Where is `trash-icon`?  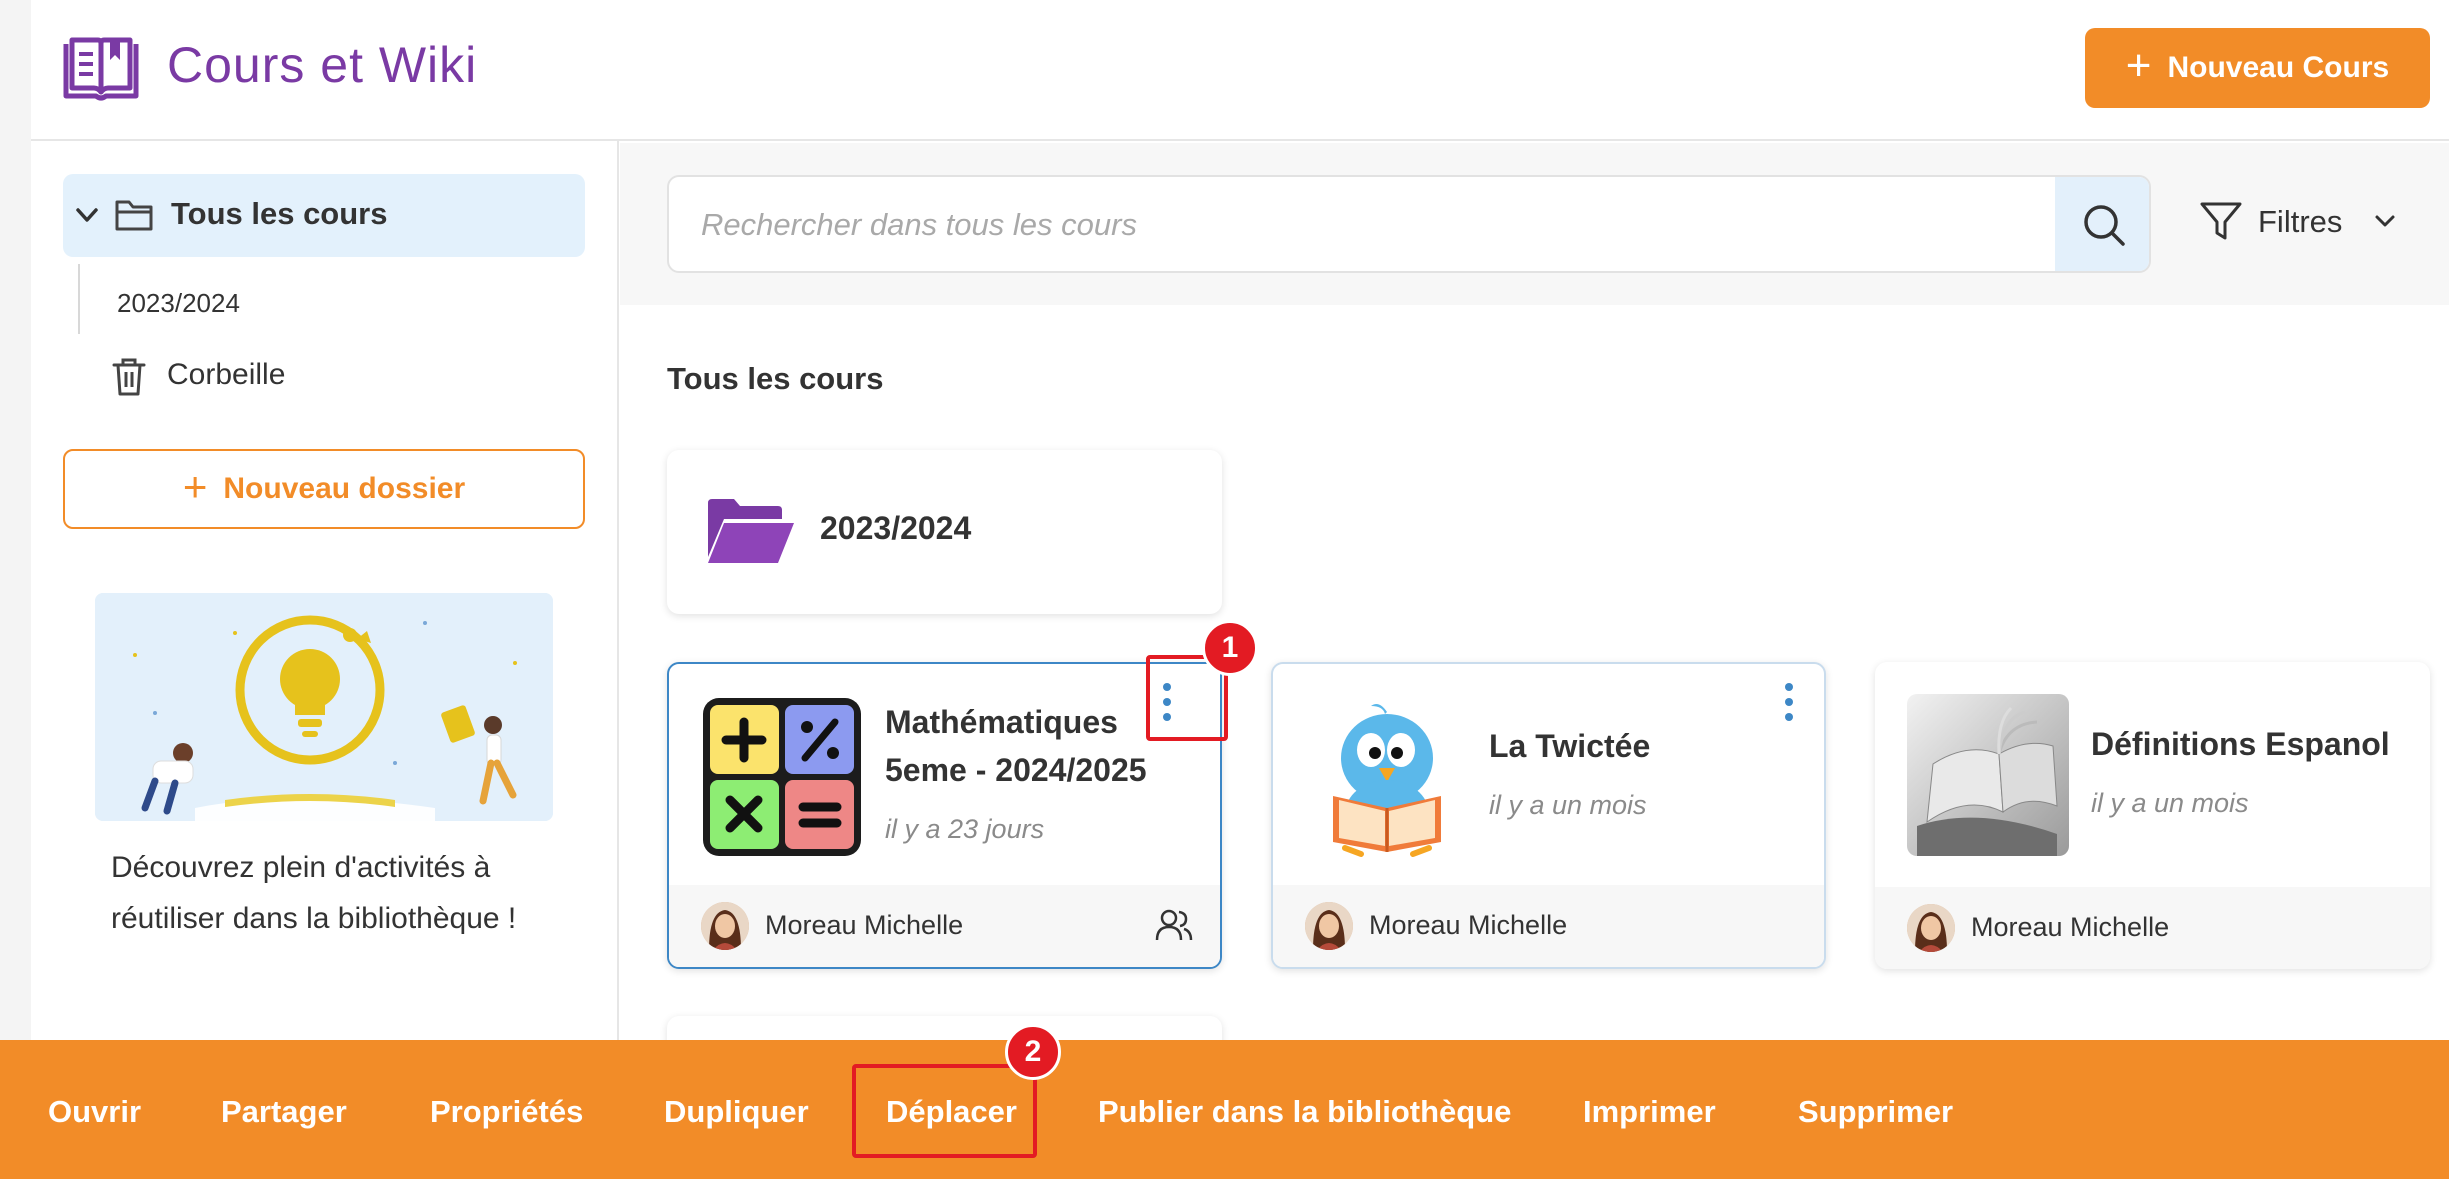
trash-icon is located at coordinates (129, 377).